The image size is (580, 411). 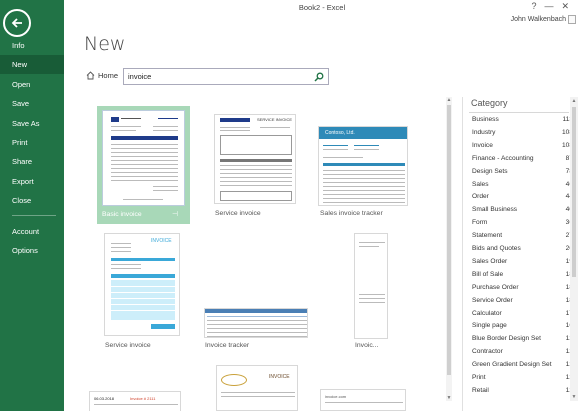 I want to click on nav-save: Save, so click(x=32, y=103).